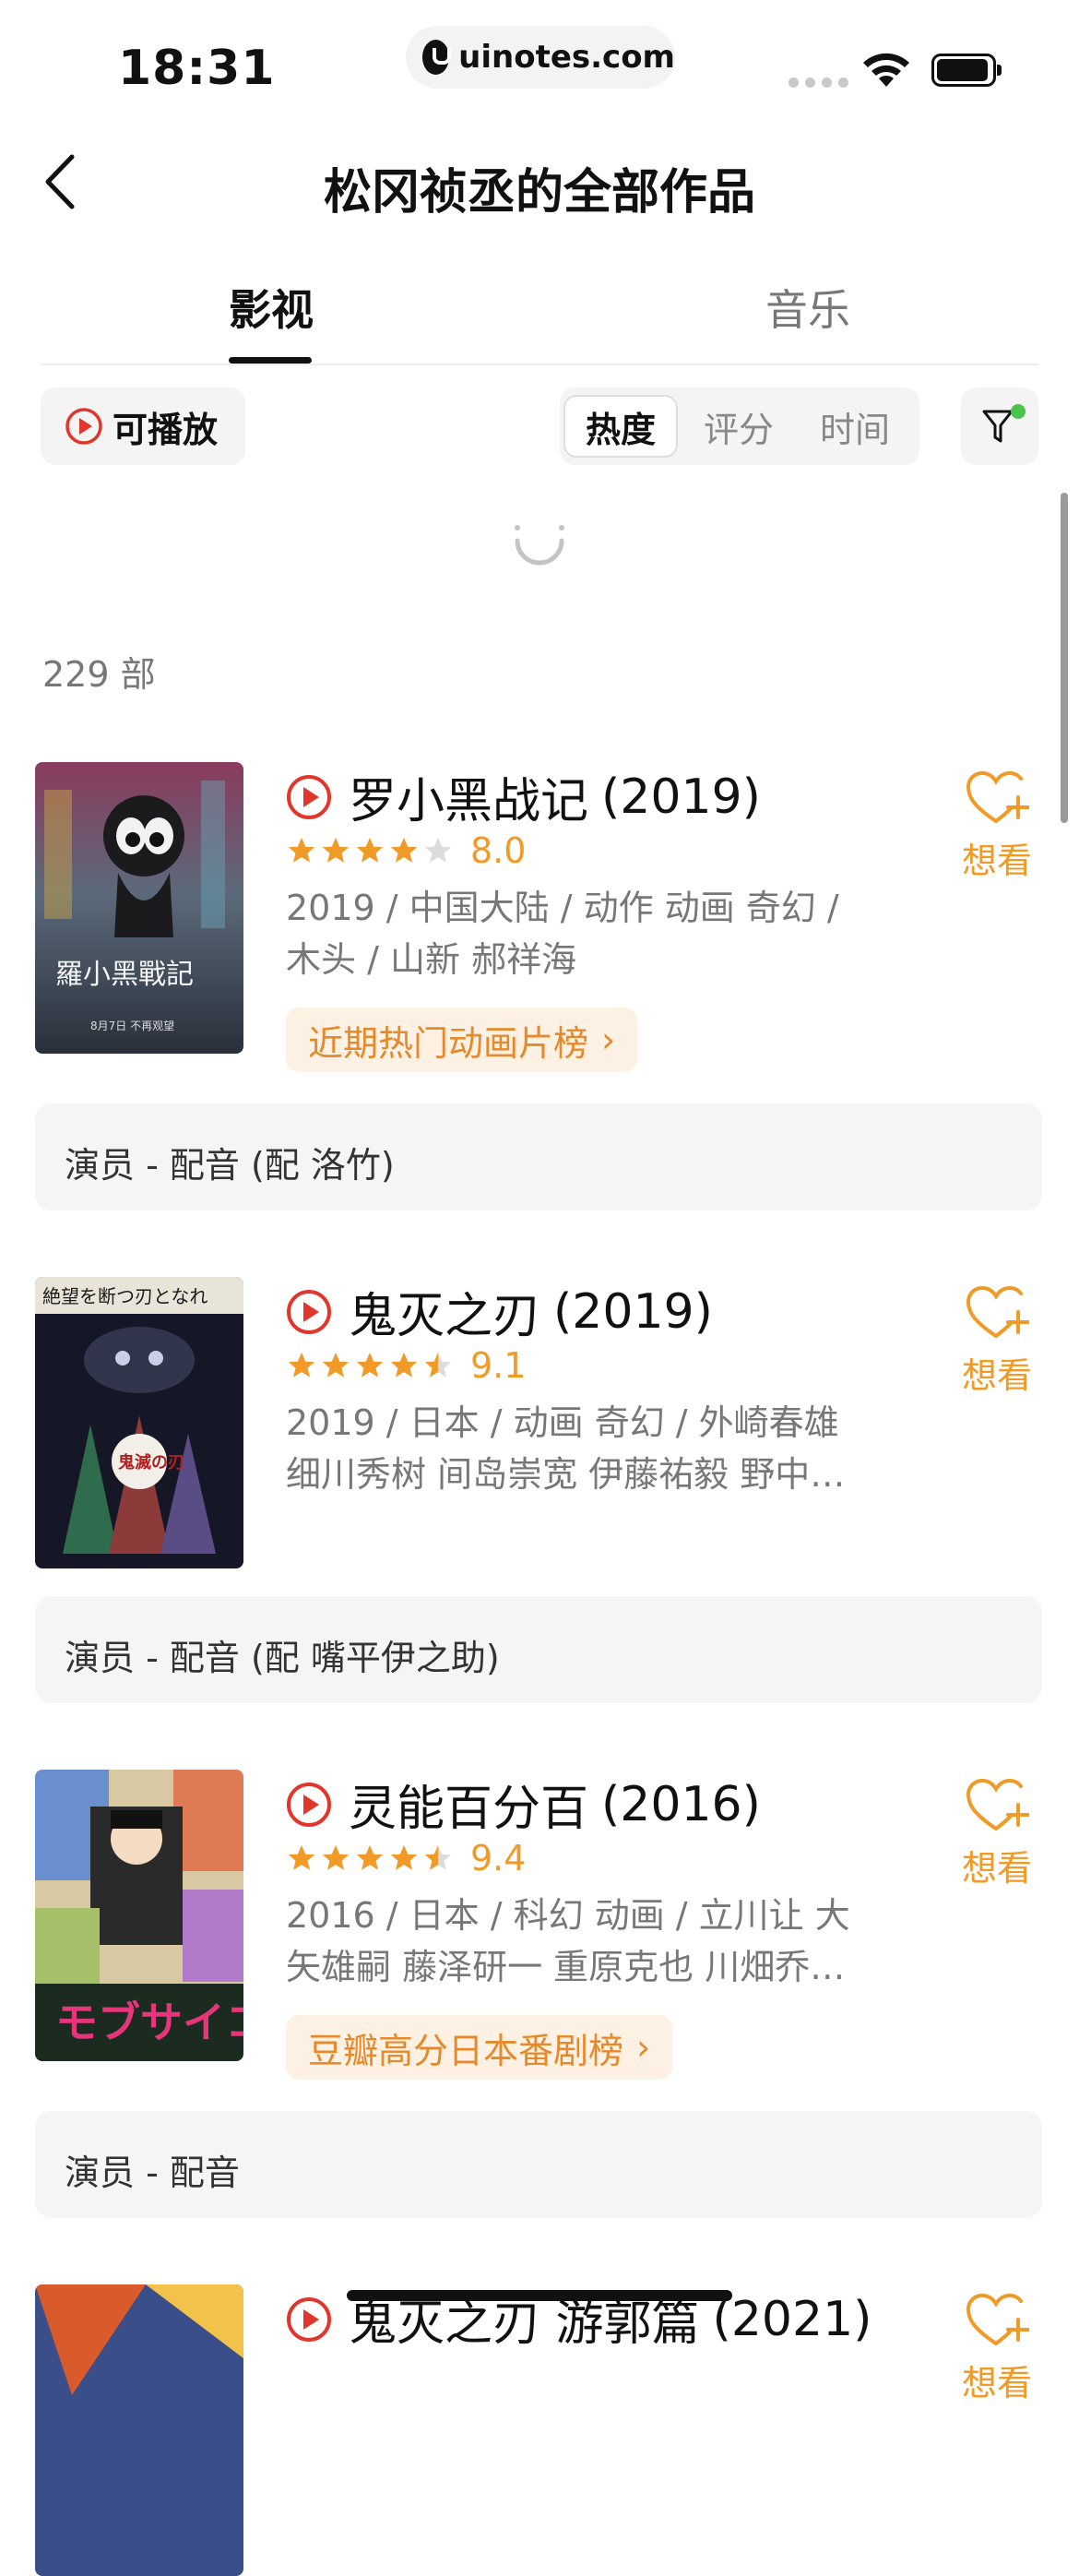 The height and width of the screenshot is (2576, 1079). I want to click on rating-row: 8.0, so click(406, 851).